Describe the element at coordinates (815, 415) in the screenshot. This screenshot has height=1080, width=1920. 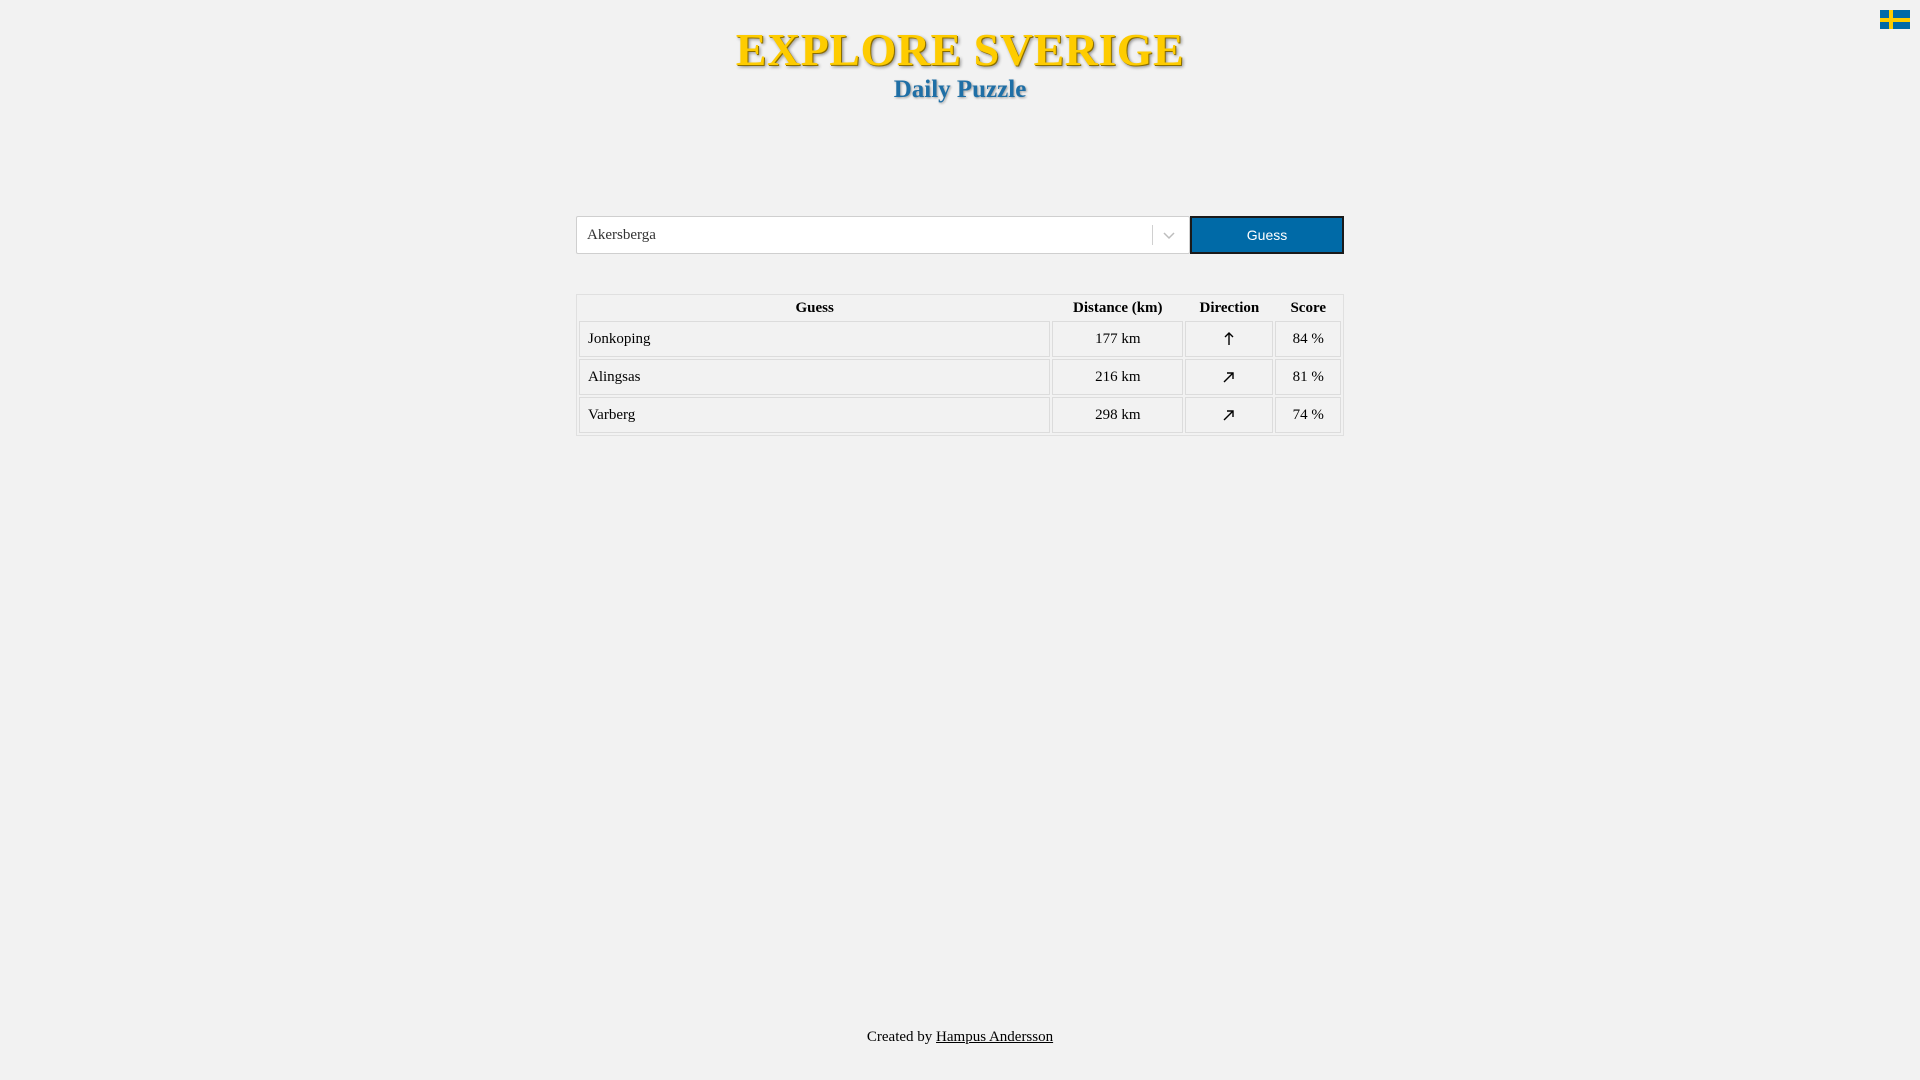
I see `guess-cell: Varberg` at that location.